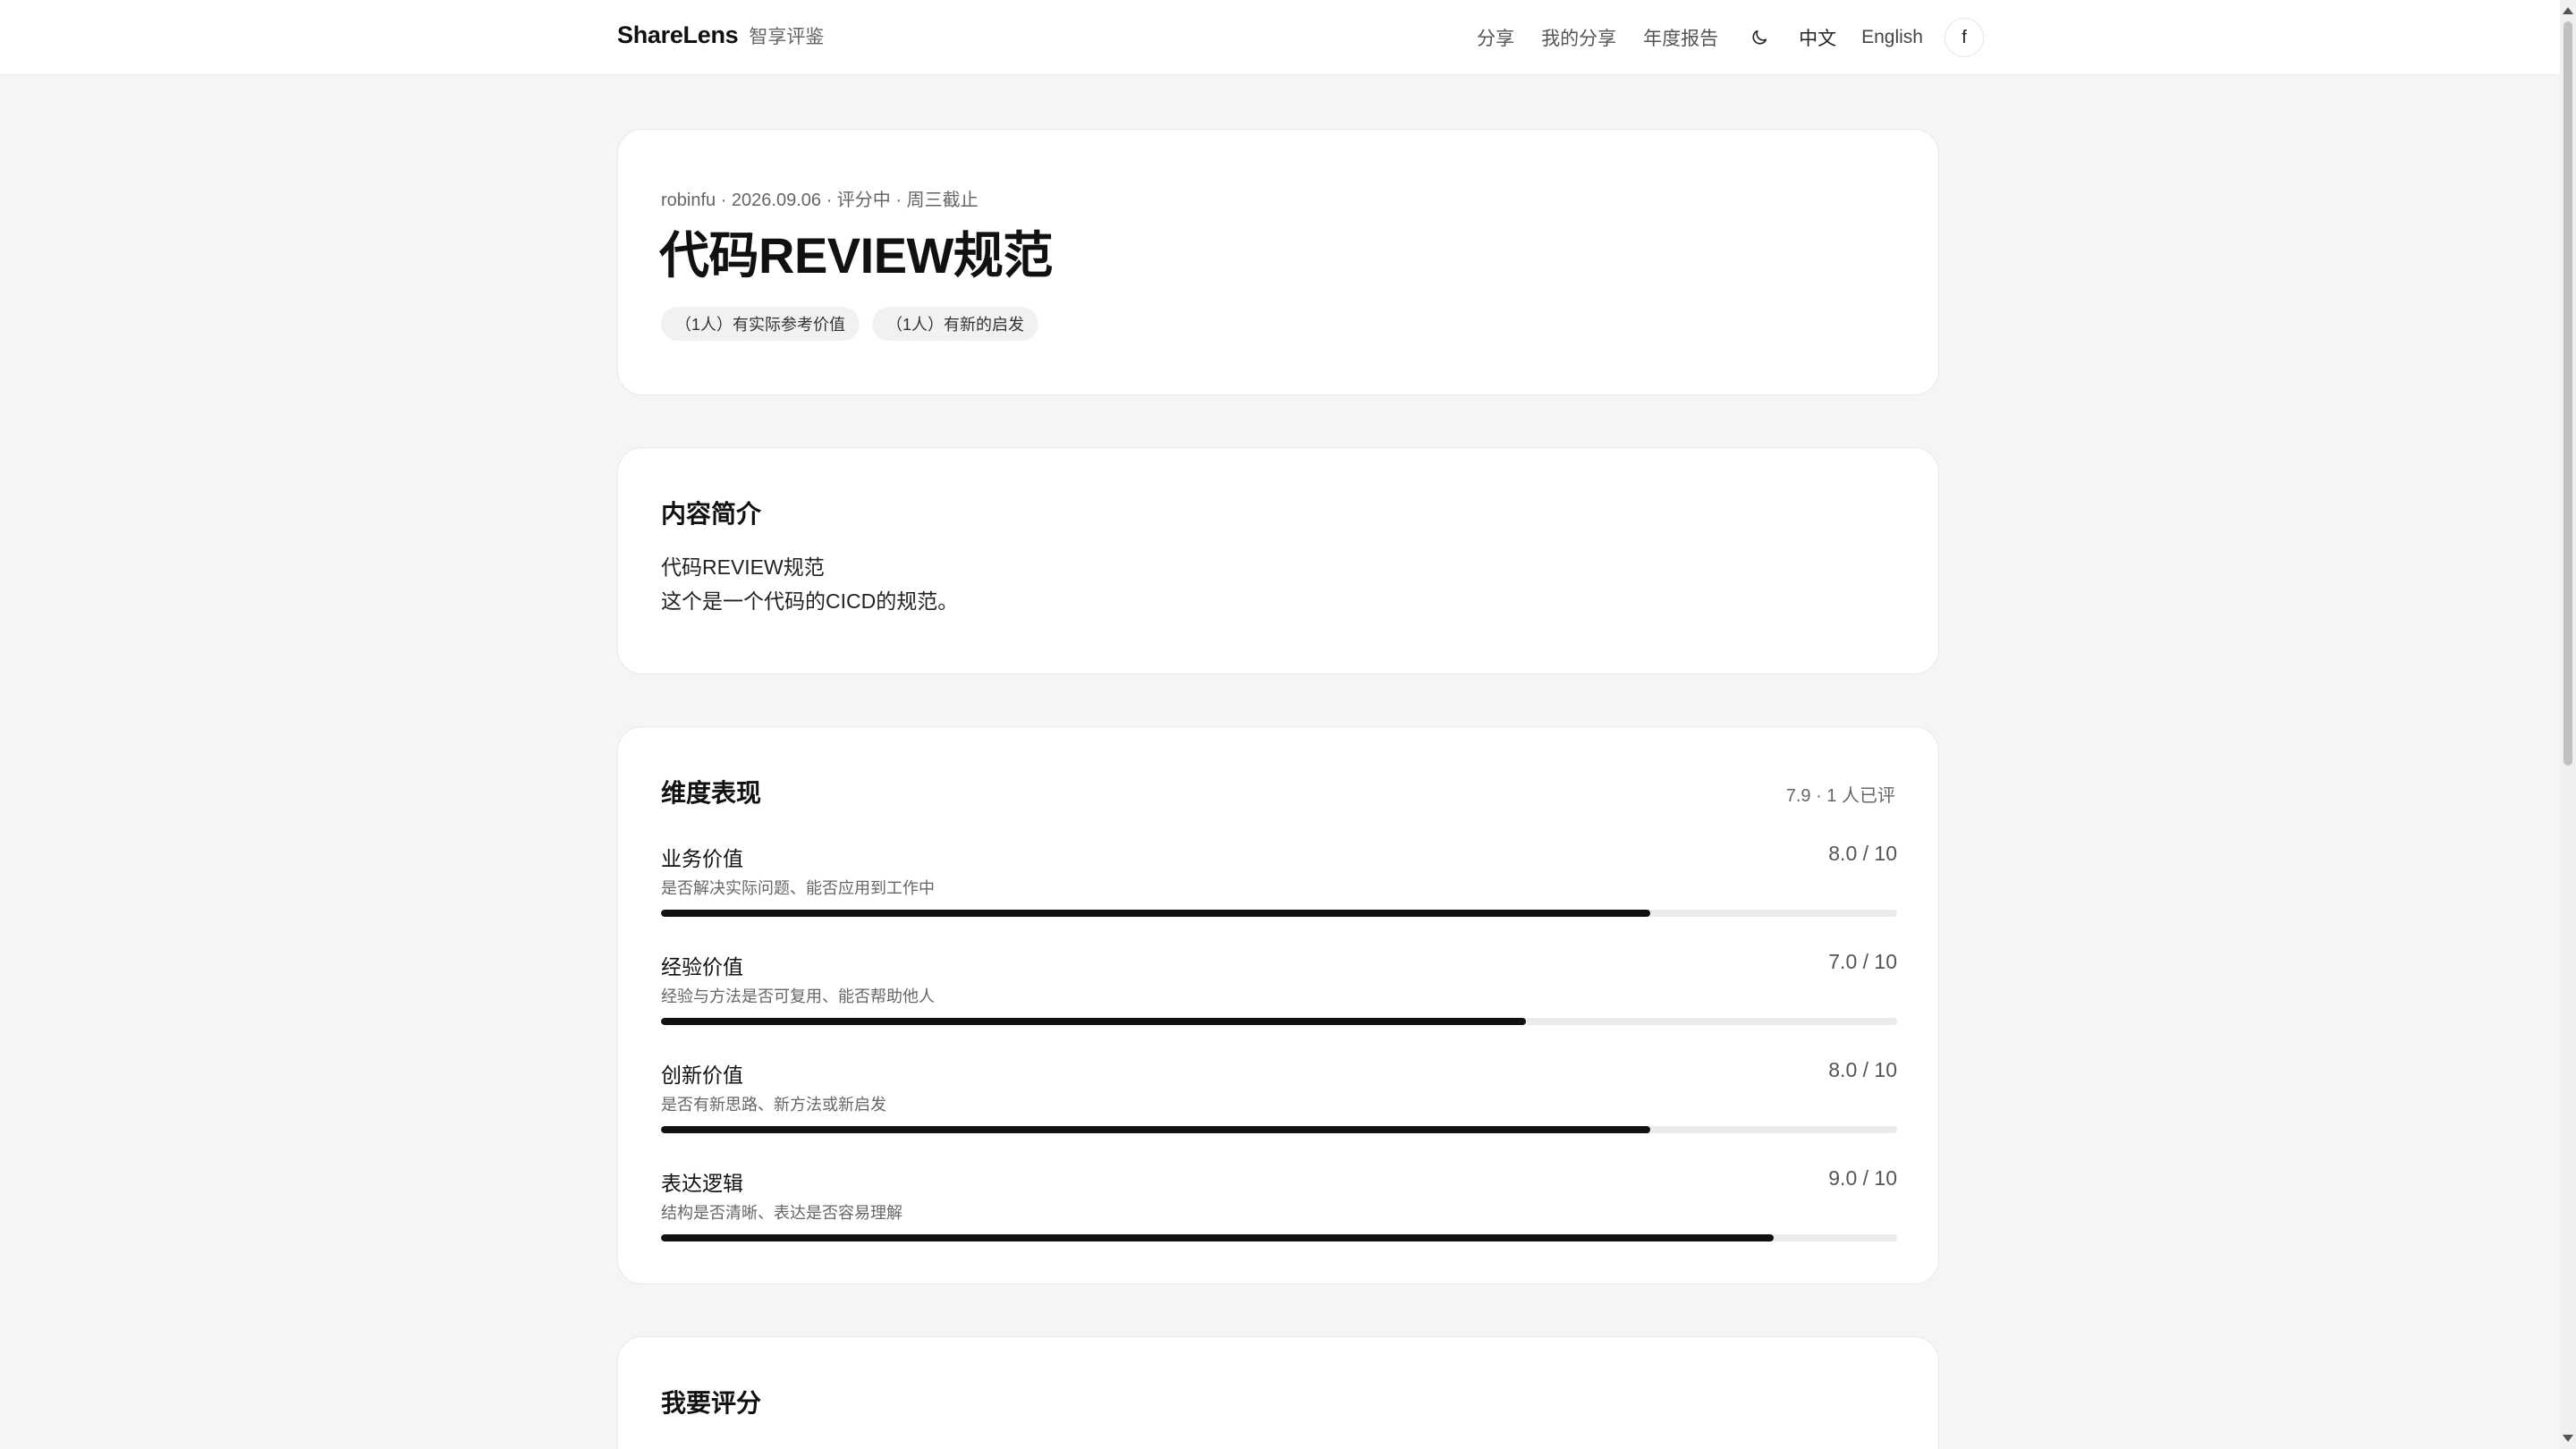 The height and width of the screenshot is (1449, 2576). Describe the element at coordinates (2568, 10) in the screenshot. I see `scroll-up-arrow-icon` at that location.